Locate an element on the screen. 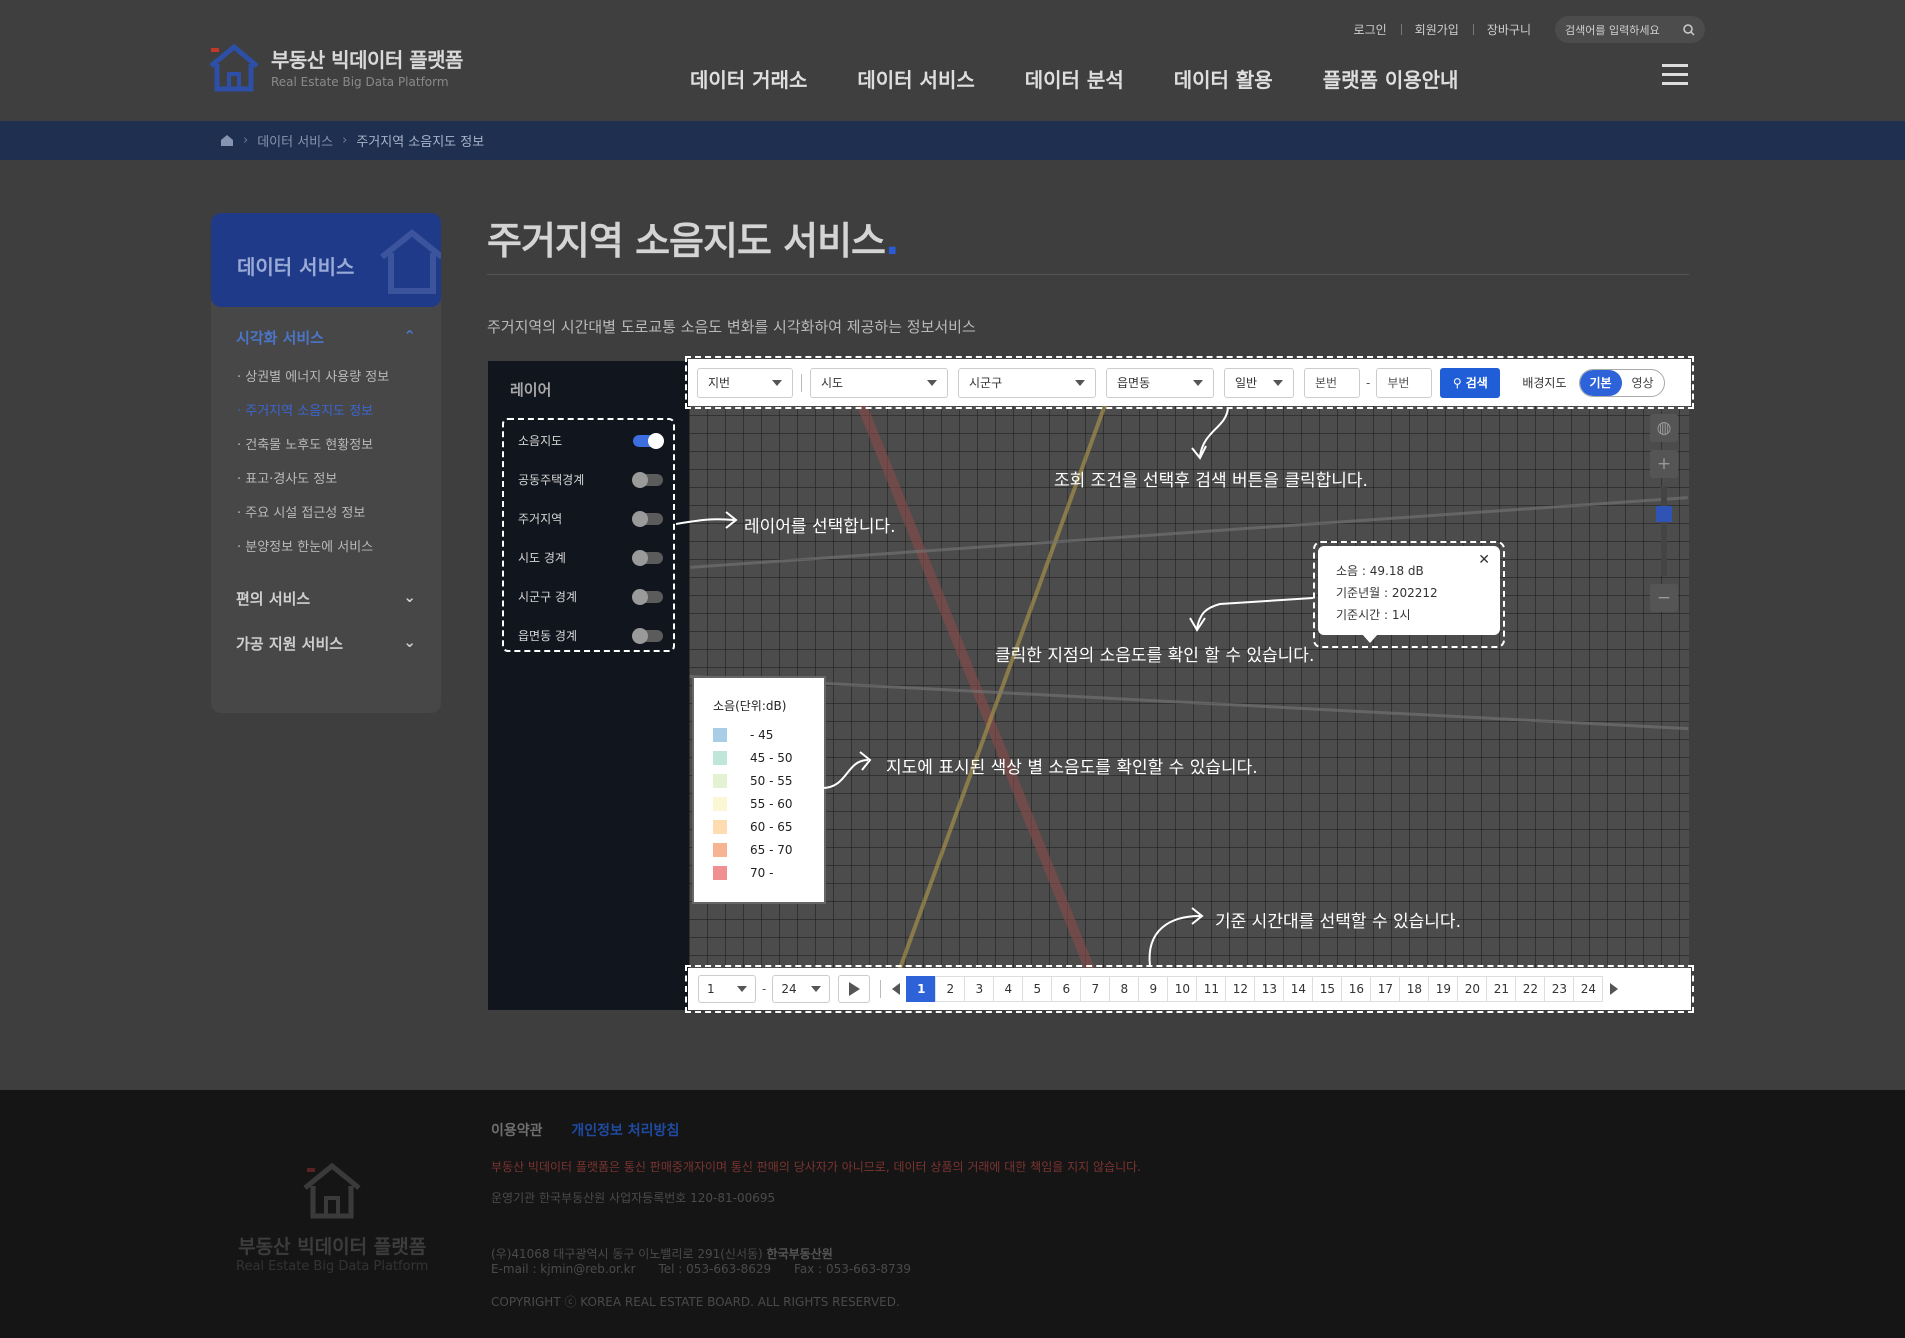  breadcrumb-item: 데이터 서비스 is located at coordinates (295, 140).